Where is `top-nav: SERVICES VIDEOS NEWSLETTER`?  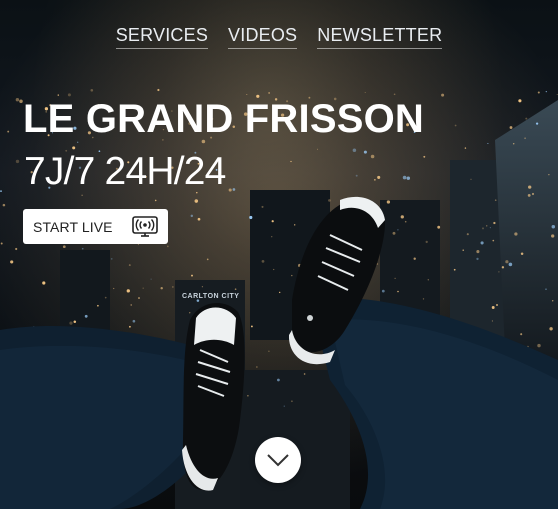
top-nav: SERVICES VIDEOS NEWSLETTER is located at coordinates (279, 37).